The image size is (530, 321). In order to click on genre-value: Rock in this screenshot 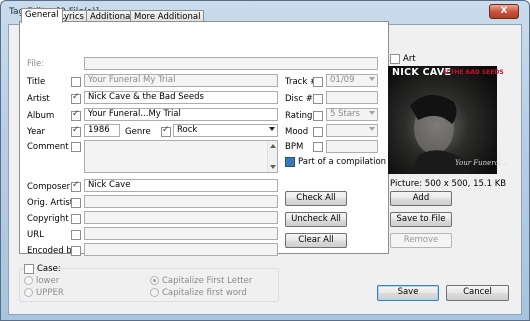, I will do `click(187, 130)`.